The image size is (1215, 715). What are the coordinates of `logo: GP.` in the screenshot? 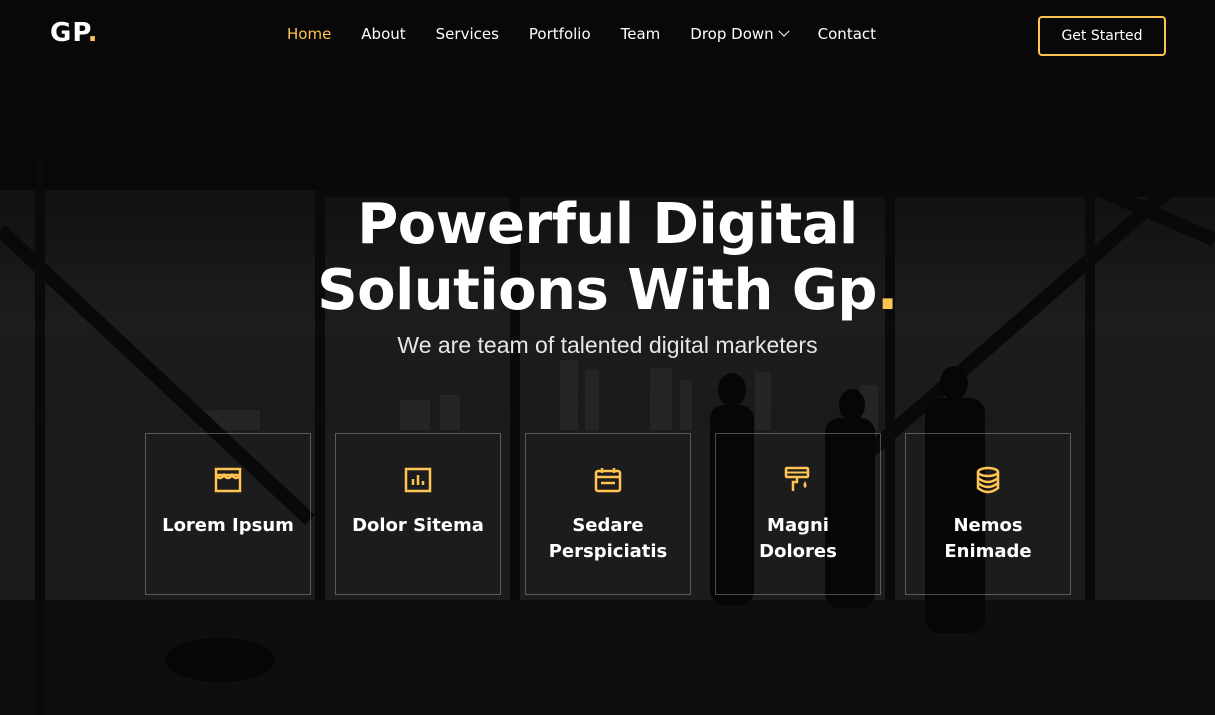 It's located at (74, 33).